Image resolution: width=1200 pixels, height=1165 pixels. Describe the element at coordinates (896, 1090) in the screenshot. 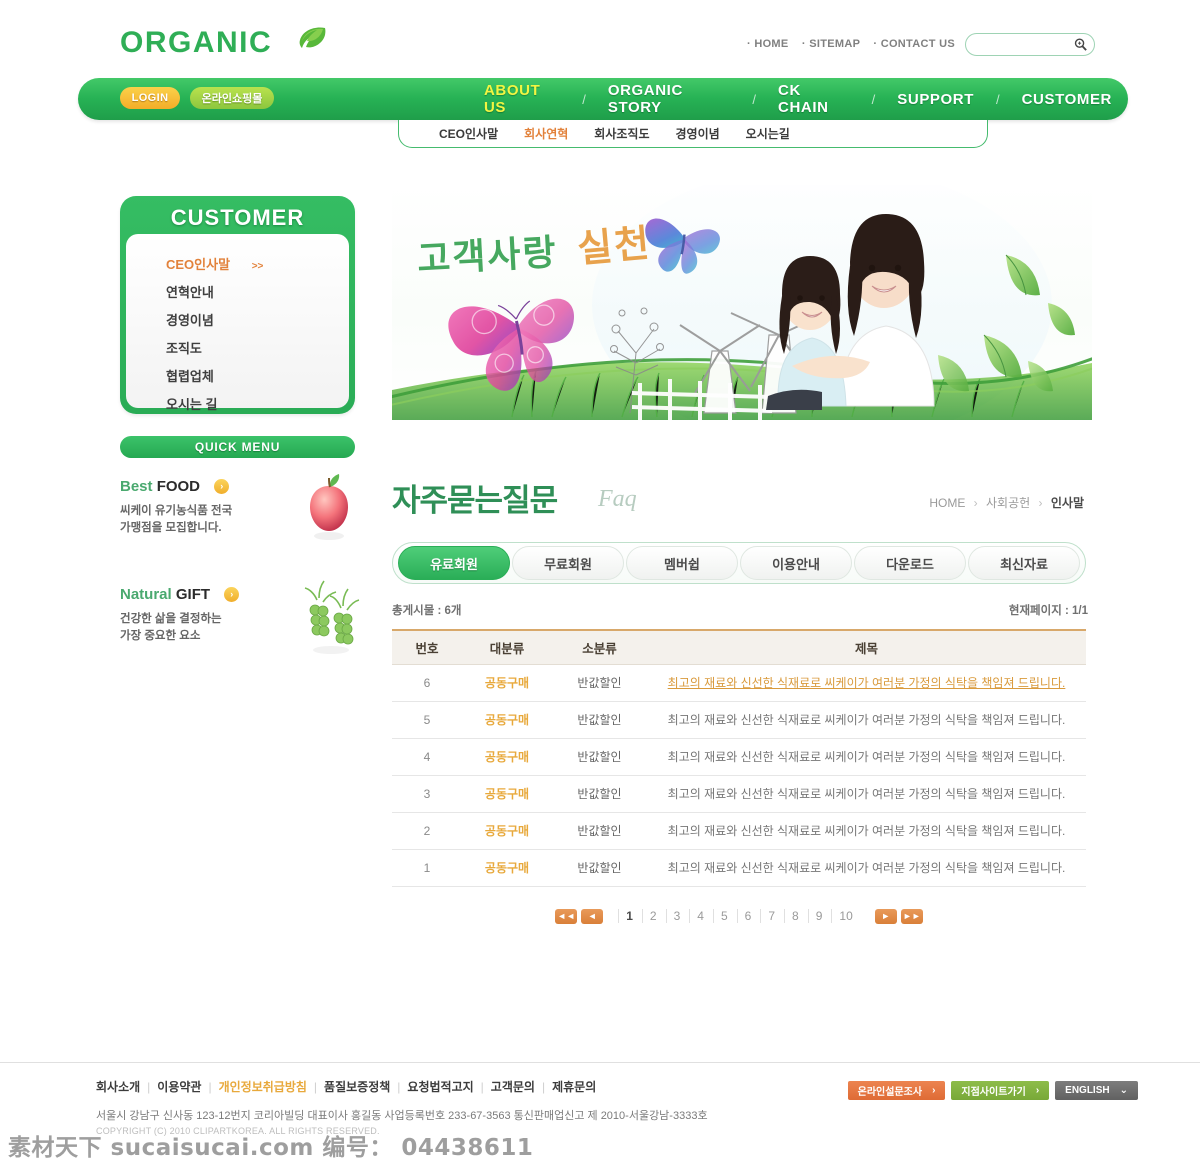

I see `online-survey-button: 온라인설문조사 ›` at that location.